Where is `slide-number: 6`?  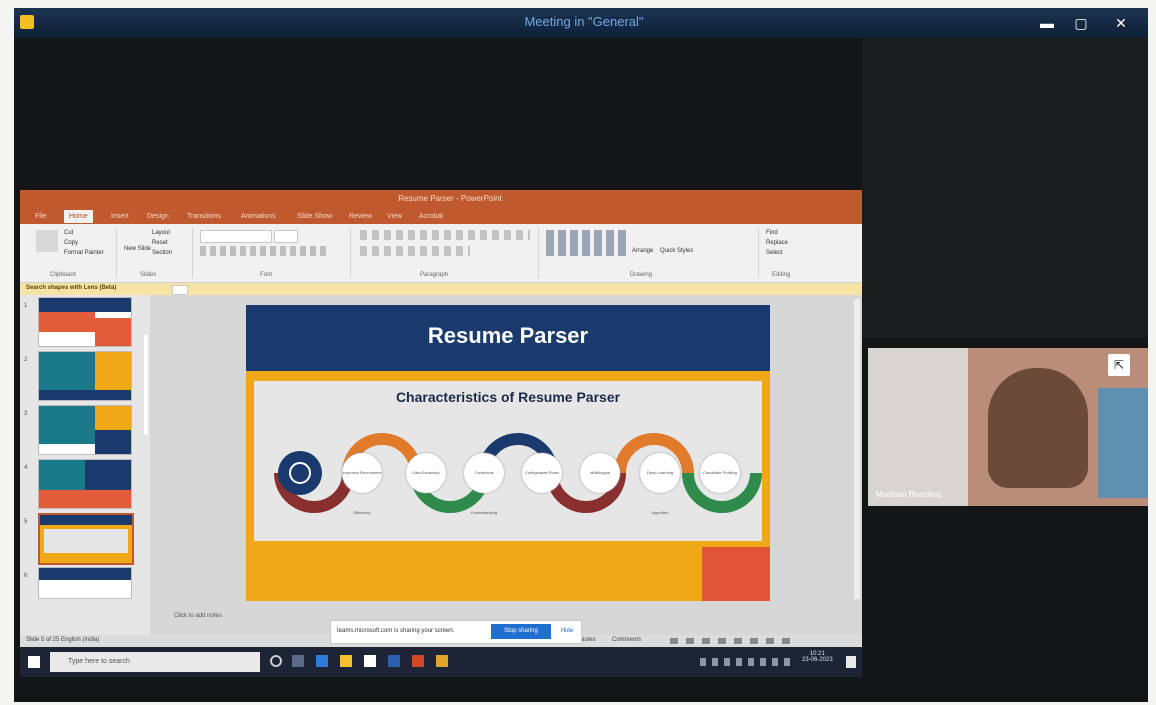 slide-number: 6 is located at coordinates (26, 576).